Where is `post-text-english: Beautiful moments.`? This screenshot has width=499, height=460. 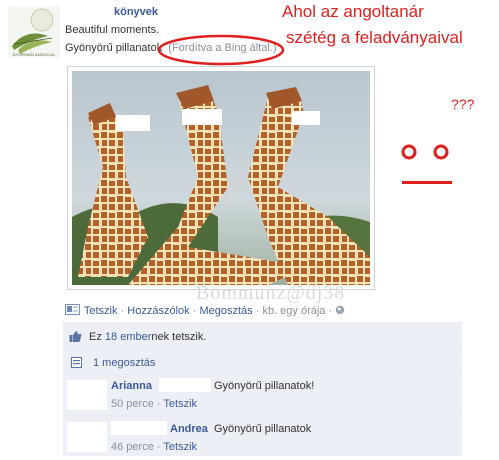
post-text-english: Beautiful moments. is located at coordinates (112, 30).